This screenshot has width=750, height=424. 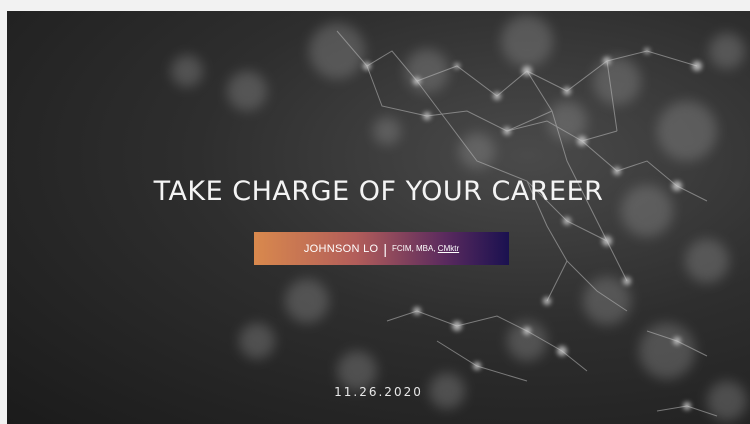 I want to click on presenter-banner: JOHNSON LO | FCIM, MBA, CMktr, so click(x=381, y=248).